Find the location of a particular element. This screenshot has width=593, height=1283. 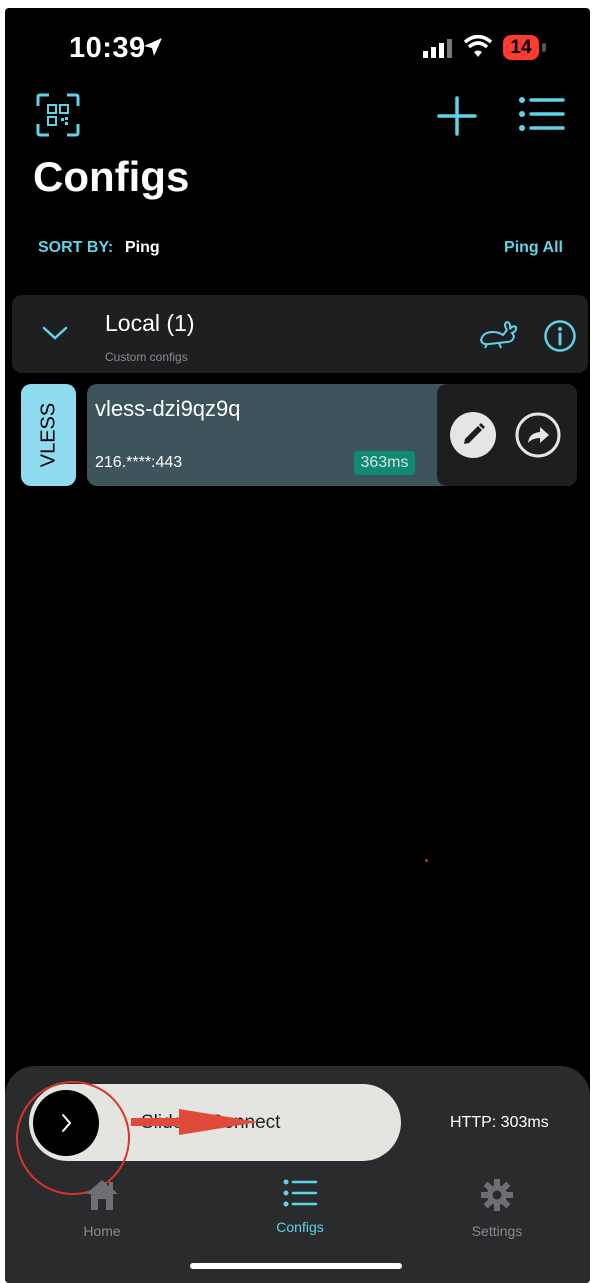

qr-scan-icon is located at coordinates (58, 115).